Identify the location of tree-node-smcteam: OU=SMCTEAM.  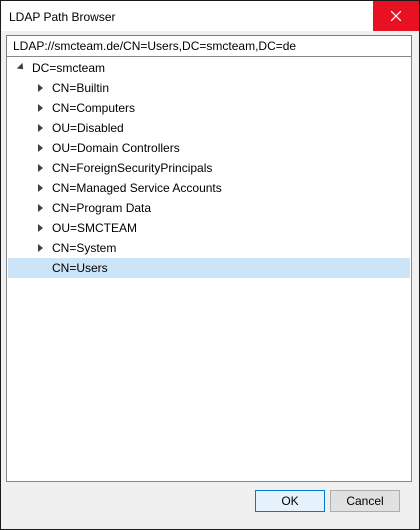
(209, 228).